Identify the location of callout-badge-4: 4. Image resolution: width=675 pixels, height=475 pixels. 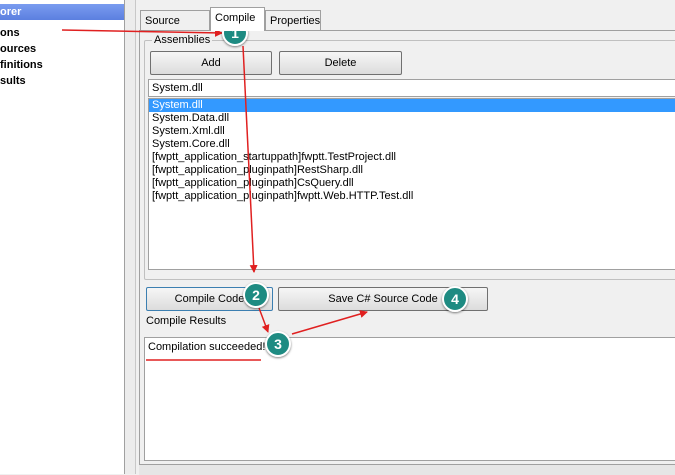
(455, 299).